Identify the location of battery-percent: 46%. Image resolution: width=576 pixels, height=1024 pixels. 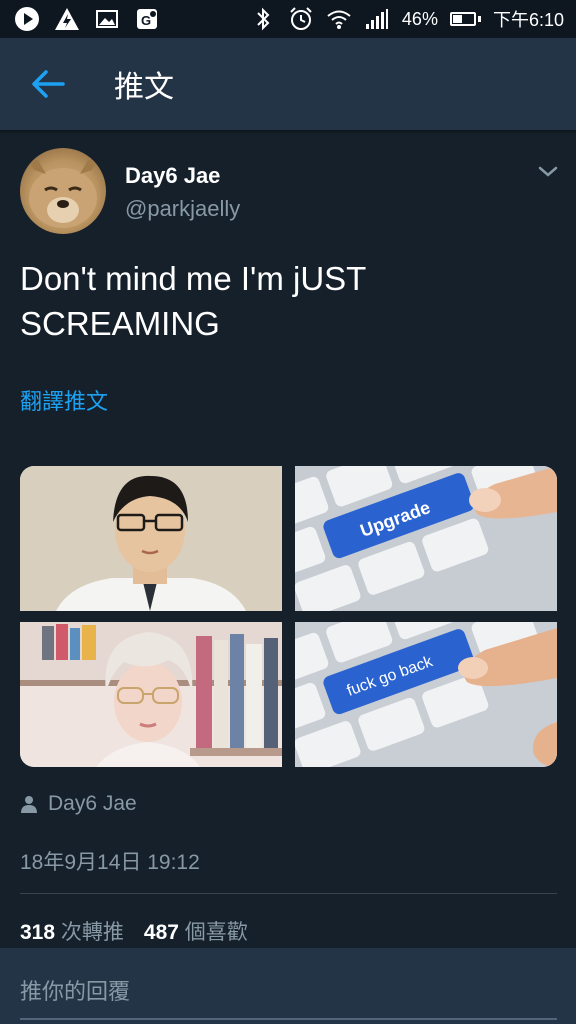
(419, 18).